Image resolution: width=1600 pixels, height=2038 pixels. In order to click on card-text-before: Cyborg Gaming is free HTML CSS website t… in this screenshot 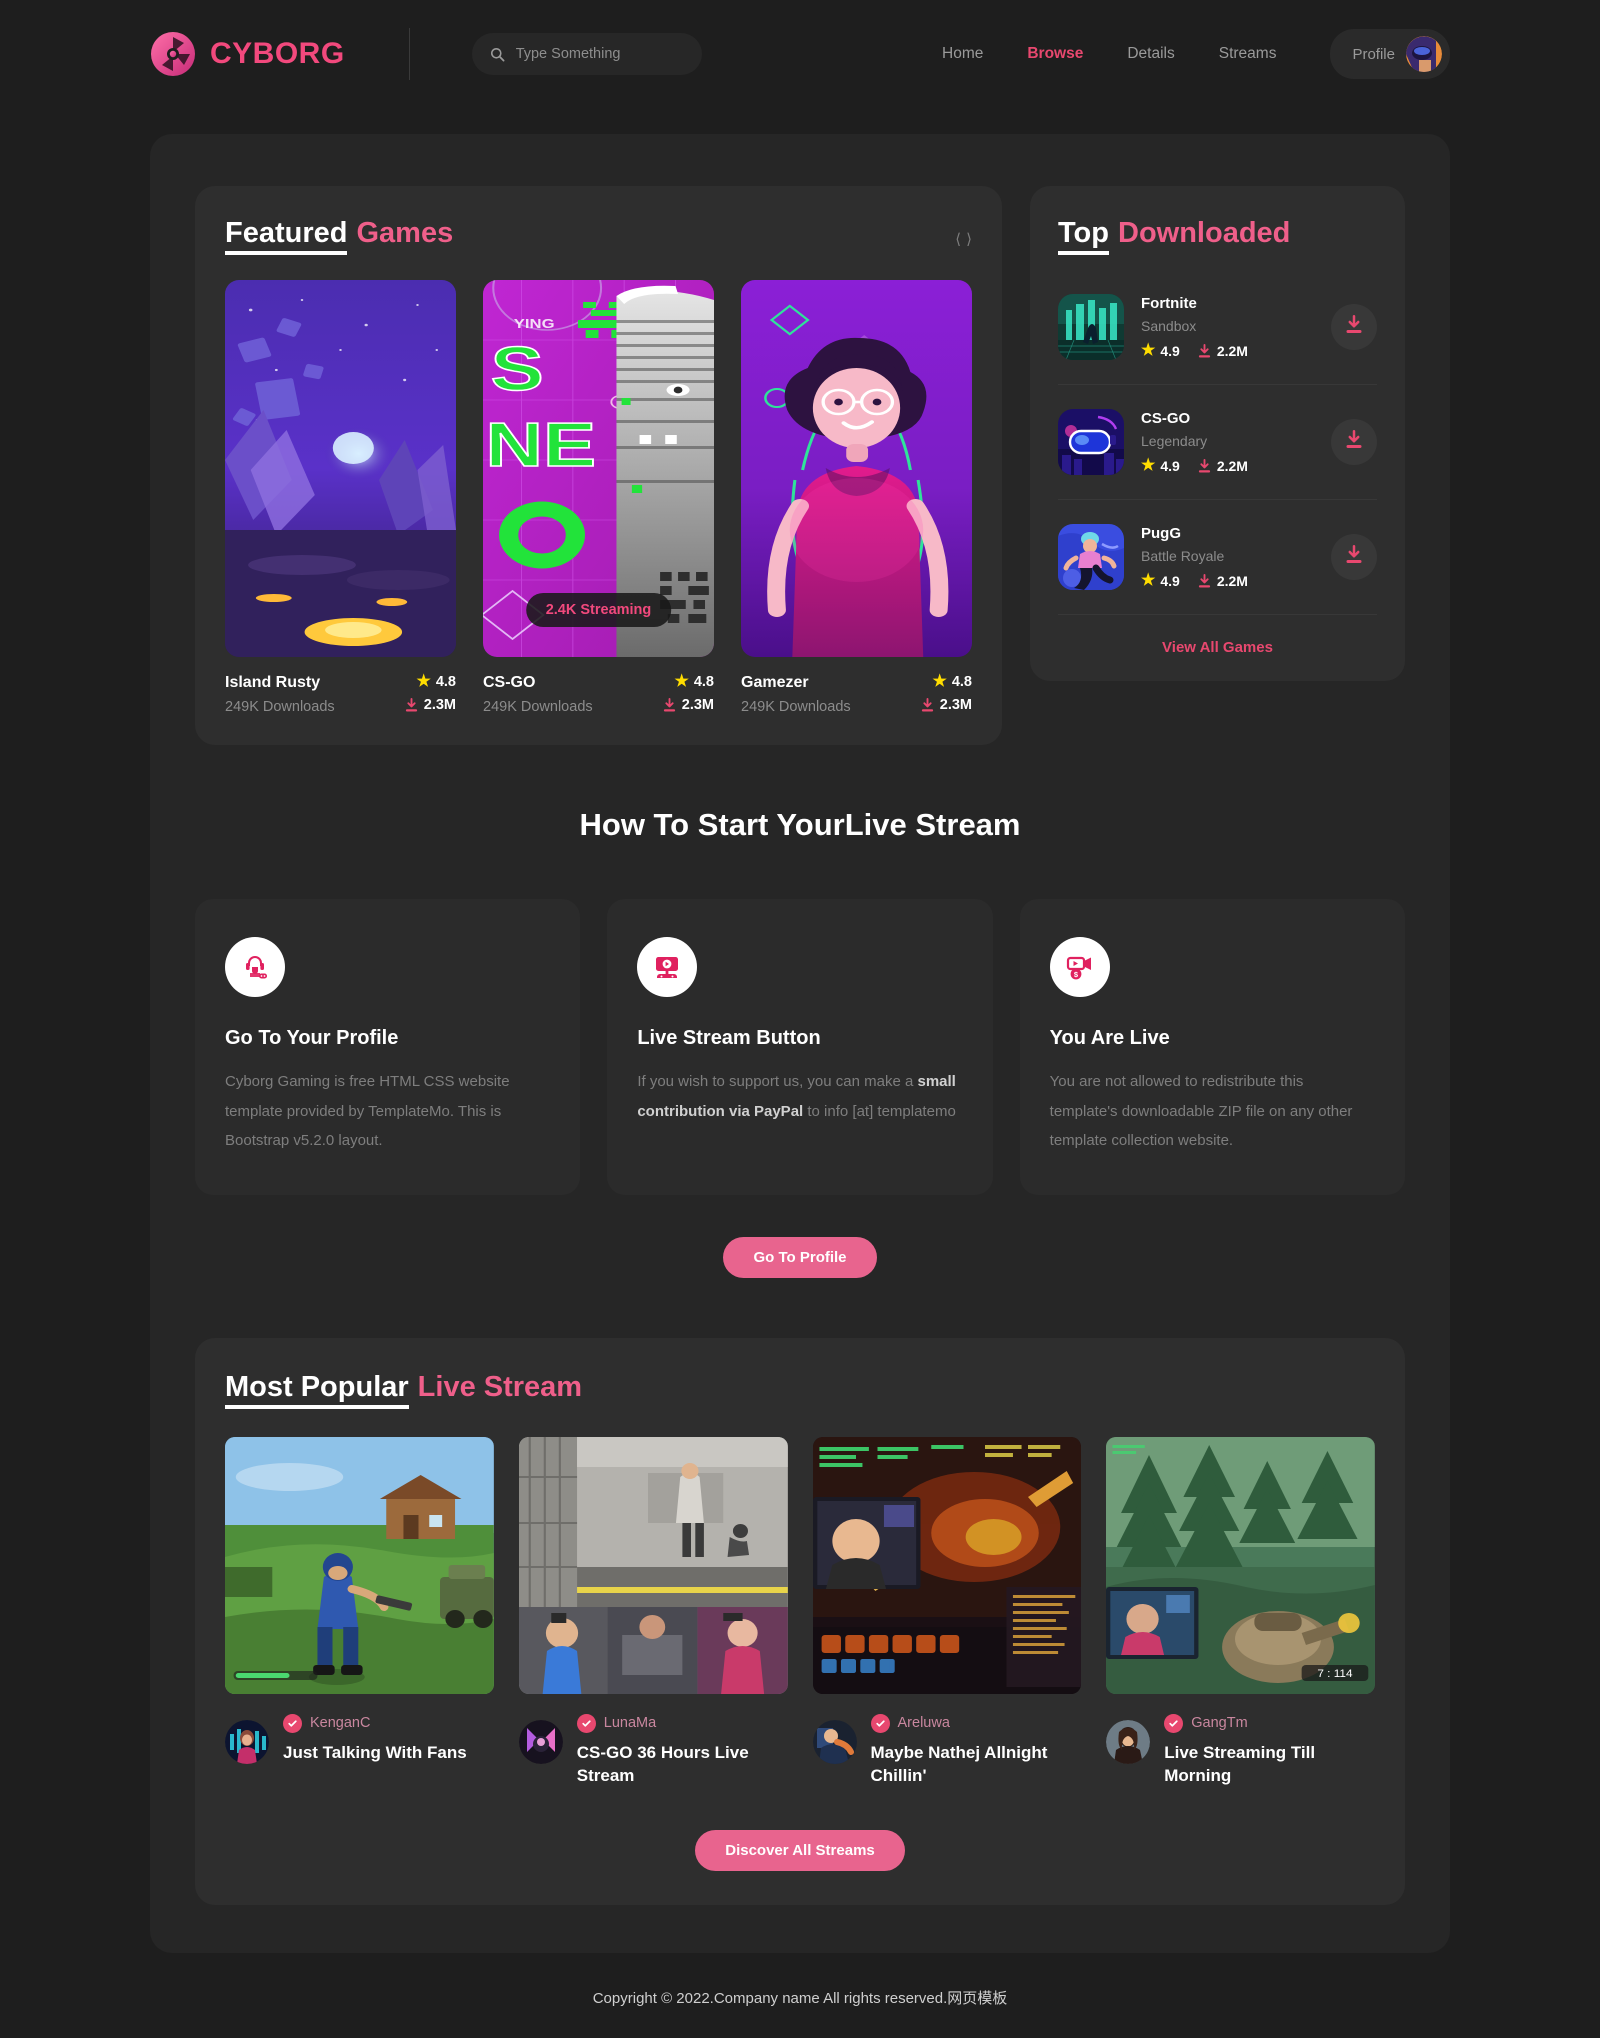, I will do `click(367, 1111)`.